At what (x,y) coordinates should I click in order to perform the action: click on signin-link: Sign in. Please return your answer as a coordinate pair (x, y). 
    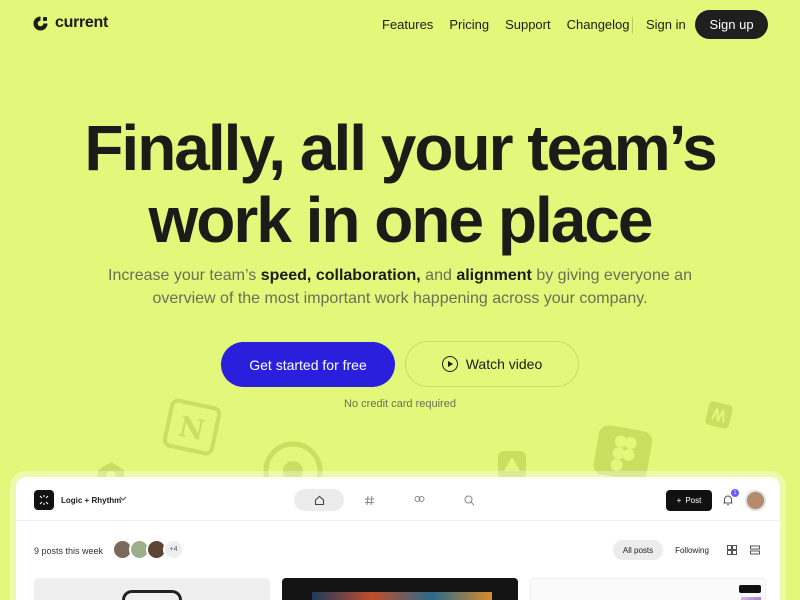
    Looking at the image, I should click on (666, 24).